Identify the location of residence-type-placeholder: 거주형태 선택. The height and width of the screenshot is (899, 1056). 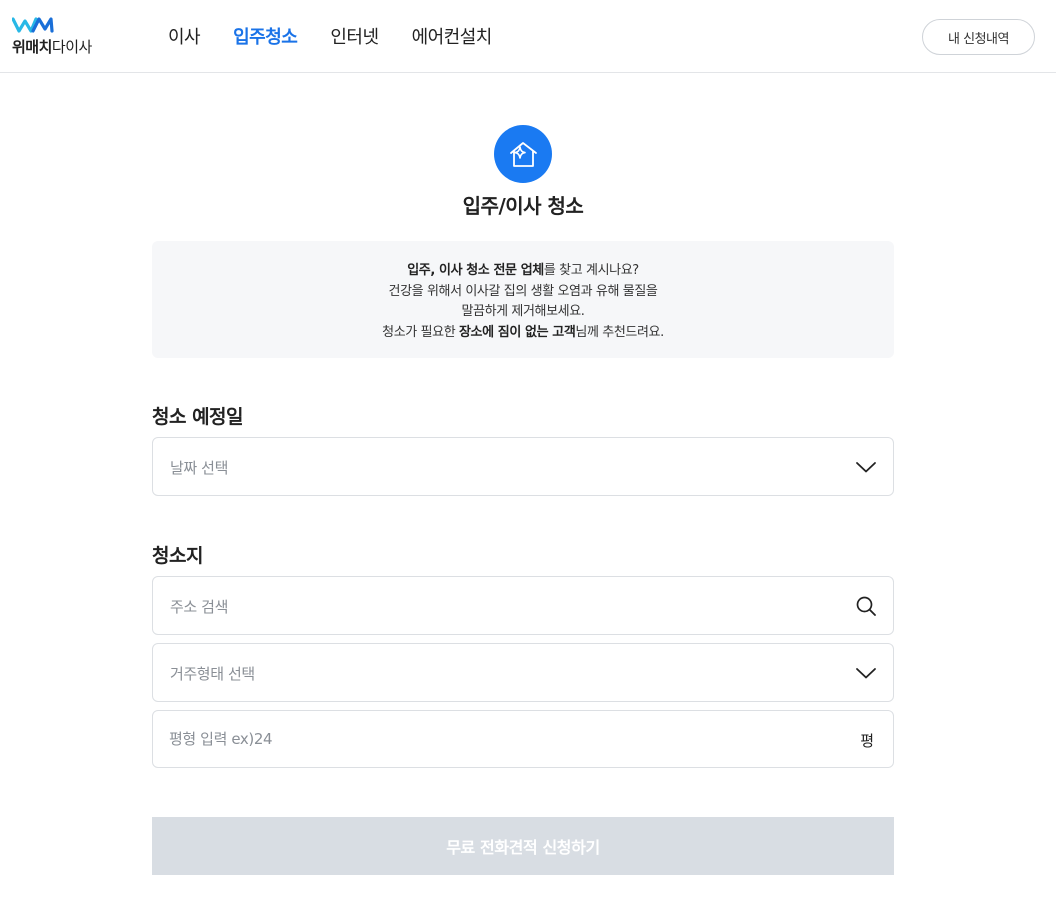
(212, 674).